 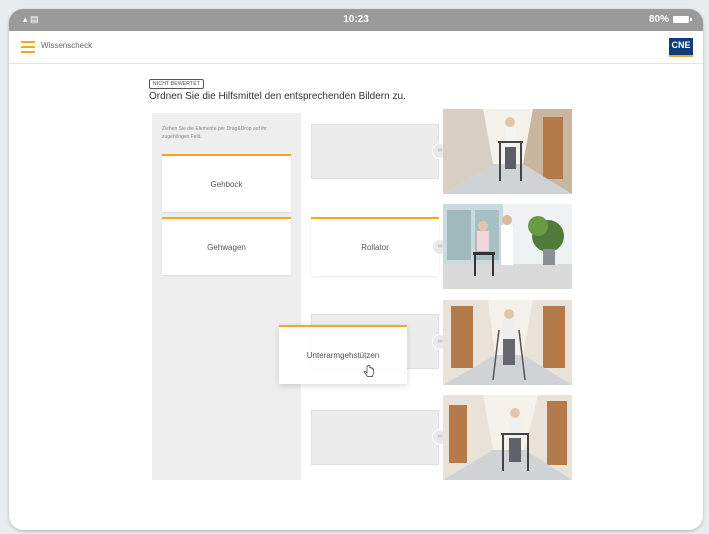 What do you see at coordinates (177, 84) in the screenshot?
I see `status-badge: NICHT BEWERTET` at bounding box center [177, 84].